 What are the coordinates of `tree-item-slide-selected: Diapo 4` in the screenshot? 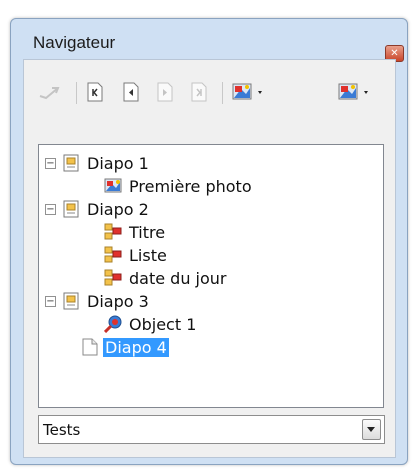 It's located at (209, 348).